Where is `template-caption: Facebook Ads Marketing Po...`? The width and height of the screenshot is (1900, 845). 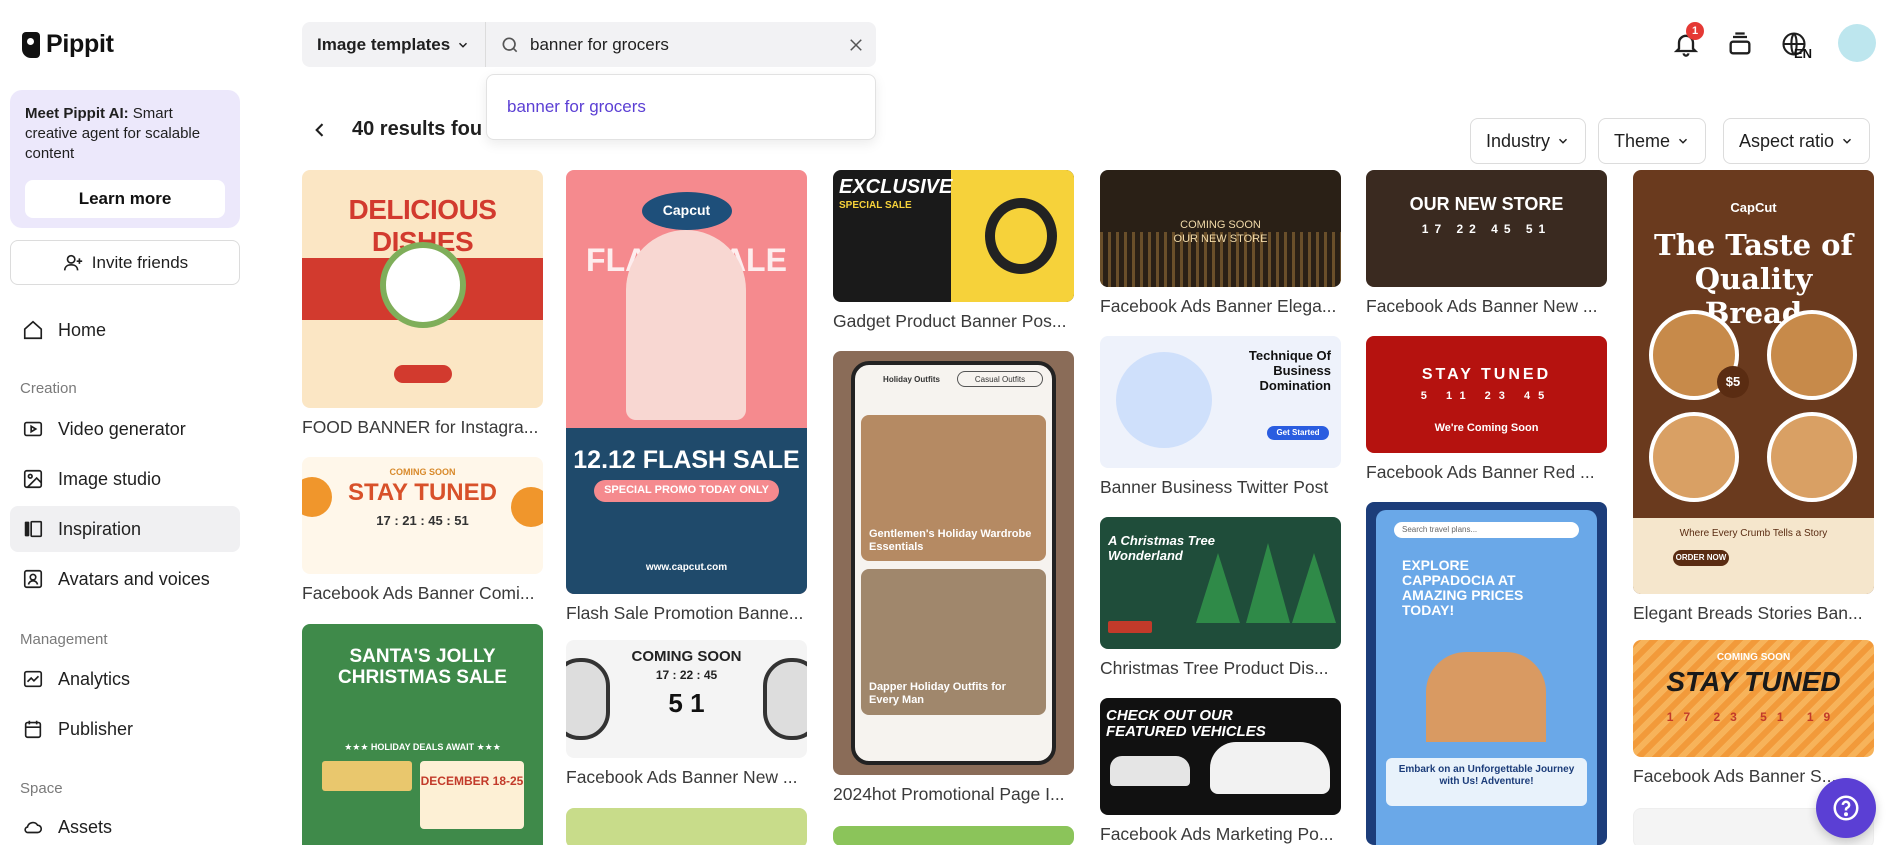 template-caption: Facebook Ads Marketing Po... is located at coordinates (1217, 834).